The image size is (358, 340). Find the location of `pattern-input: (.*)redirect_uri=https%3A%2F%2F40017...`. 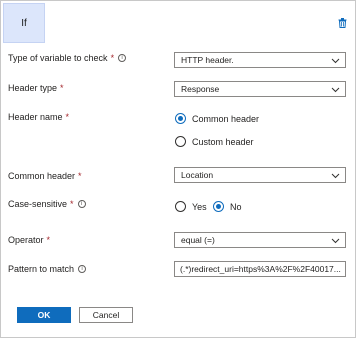

pattern-input: (.*)redirect_uri=https%3A%2F%2F40017... is located at coordinates (260, 269).